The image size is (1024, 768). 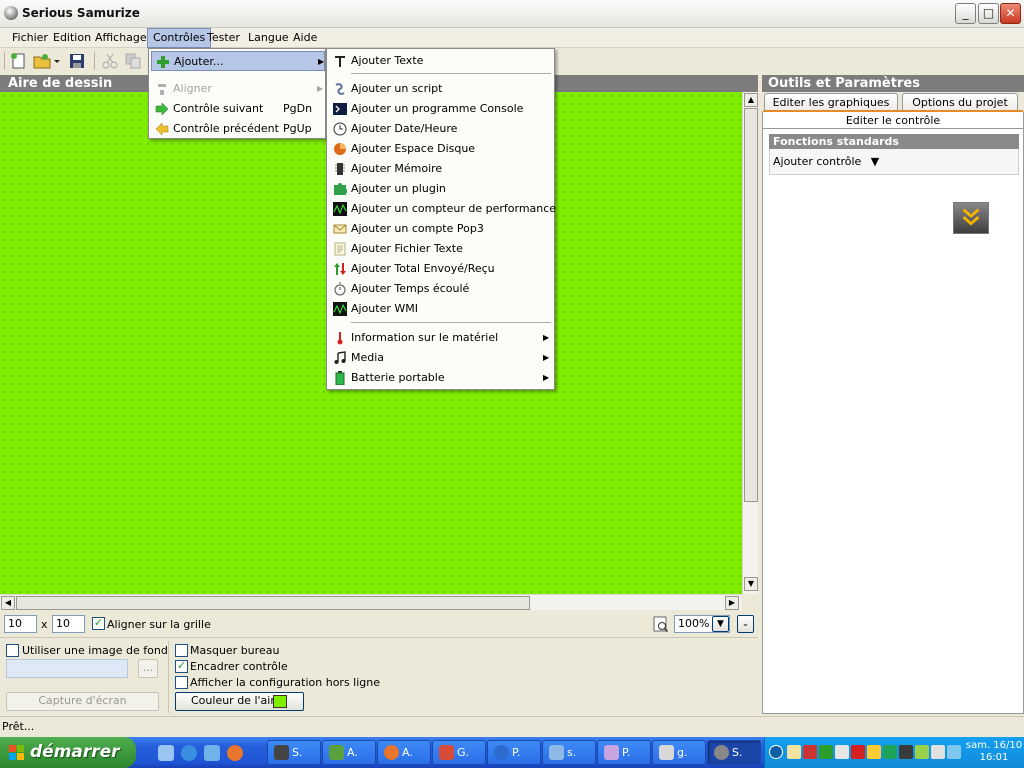 What do you see at coordinates (442, 209) in the screenshot?
I see `menu-ajouter-compteur: Ajouter un compteur de performance` at bounding box center [442, 209].